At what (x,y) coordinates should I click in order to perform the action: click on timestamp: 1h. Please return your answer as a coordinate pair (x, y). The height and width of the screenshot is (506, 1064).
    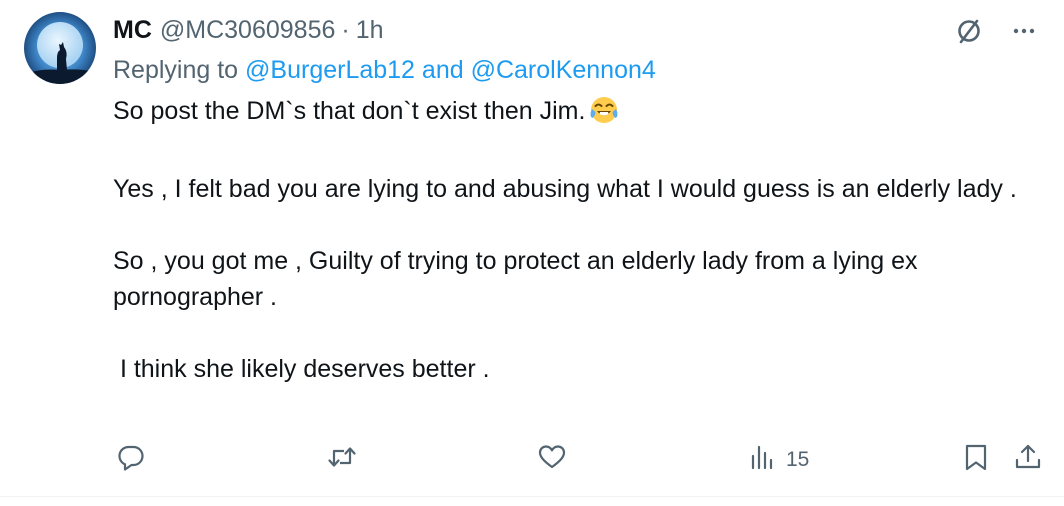
    Looking at the image, I should click on (370, 30).